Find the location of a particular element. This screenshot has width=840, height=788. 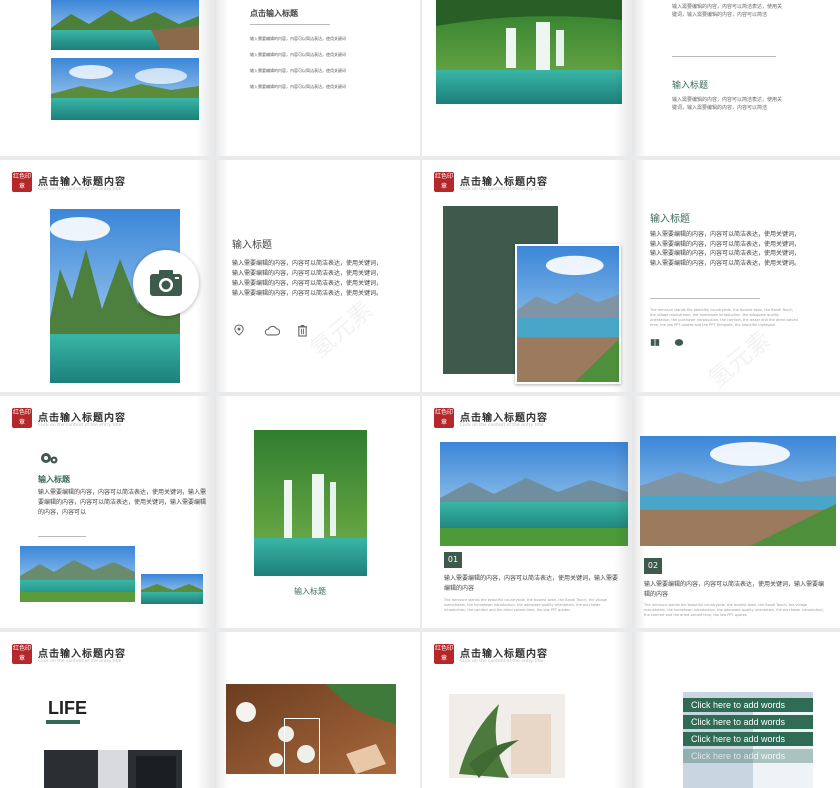

gear-icon is located at coordinates (49, 458).